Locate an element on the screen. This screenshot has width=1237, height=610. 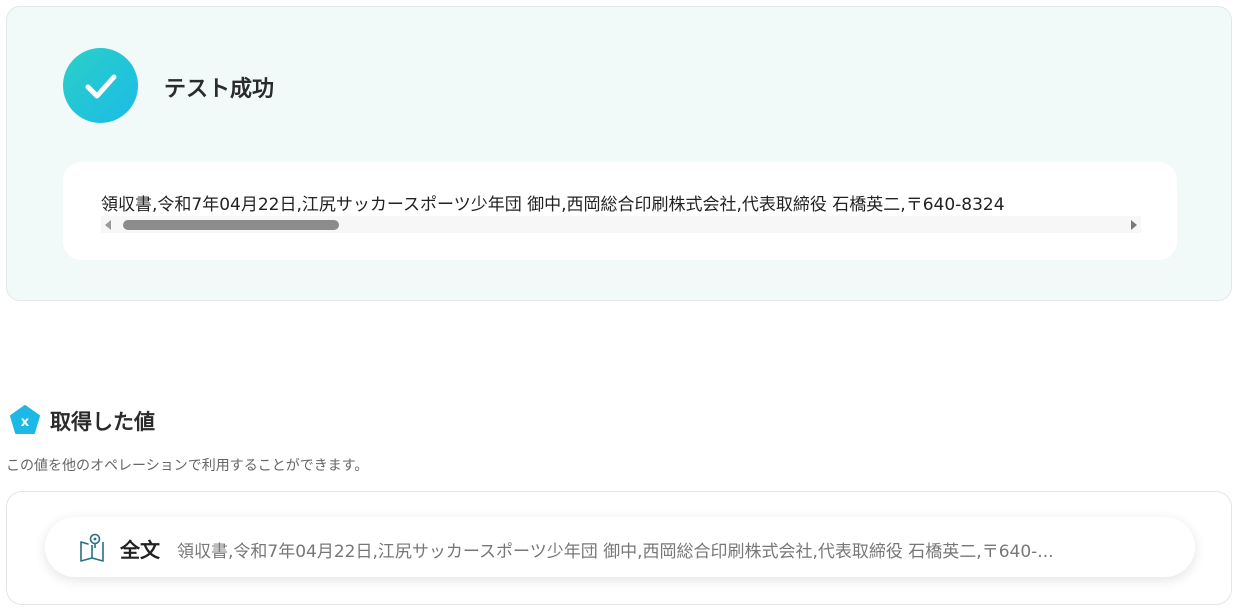
scrollbar-thumb is located at coordinates (231, 225).